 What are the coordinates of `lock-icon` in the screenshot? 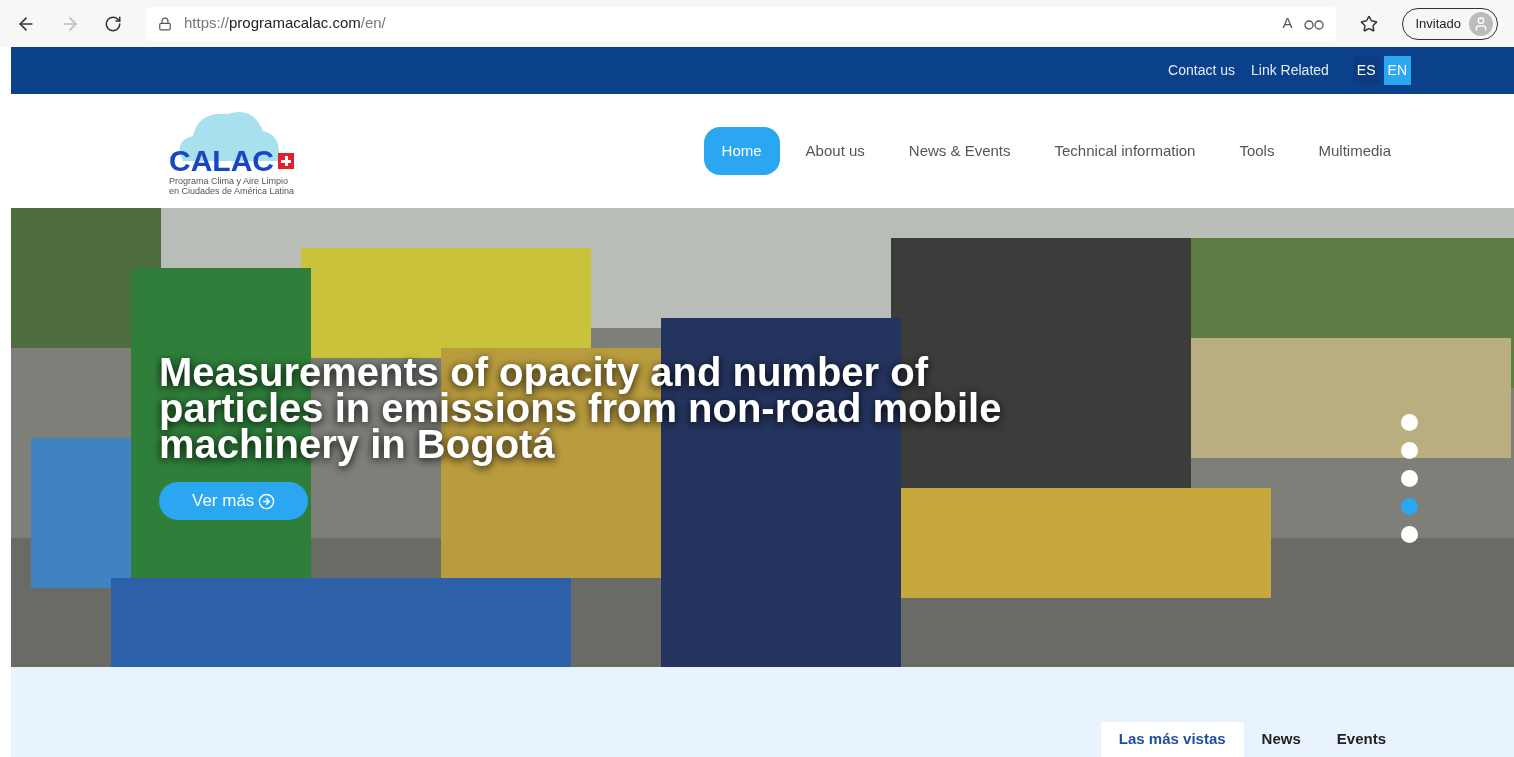 It's located at (165, 23).